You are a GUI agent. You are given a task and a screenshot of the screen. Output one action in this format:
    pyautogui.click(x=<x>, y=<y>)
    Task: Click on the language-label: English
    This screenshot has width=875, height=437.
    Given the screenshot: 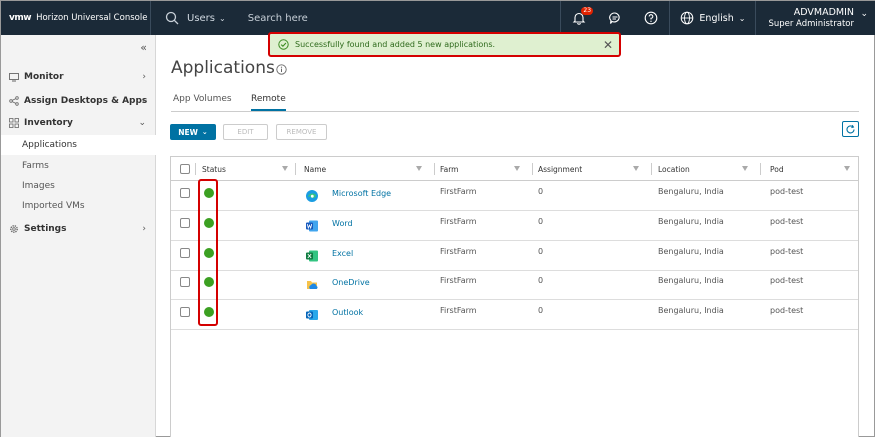 What is the action you would take?
    pyautogui.click(x=716, y=18)
    